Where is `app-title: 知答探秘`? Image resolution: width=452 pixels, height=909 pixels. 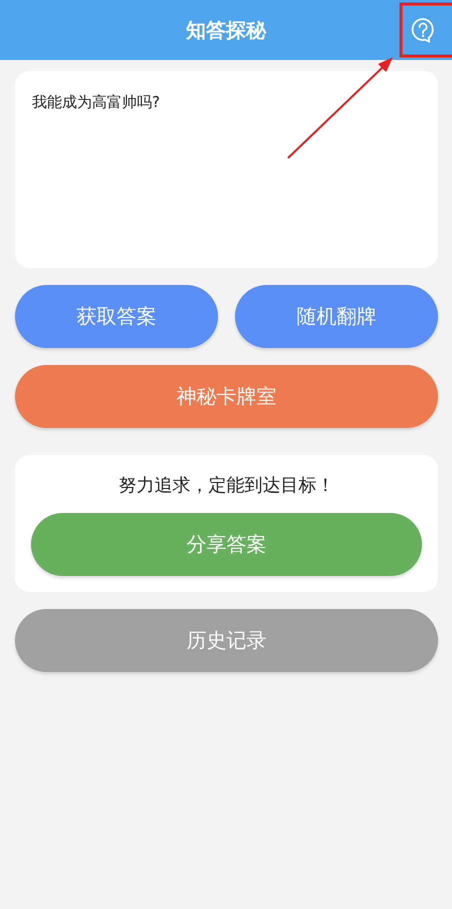 app-title: 知答探秘 is located at coordinates (226, 30).